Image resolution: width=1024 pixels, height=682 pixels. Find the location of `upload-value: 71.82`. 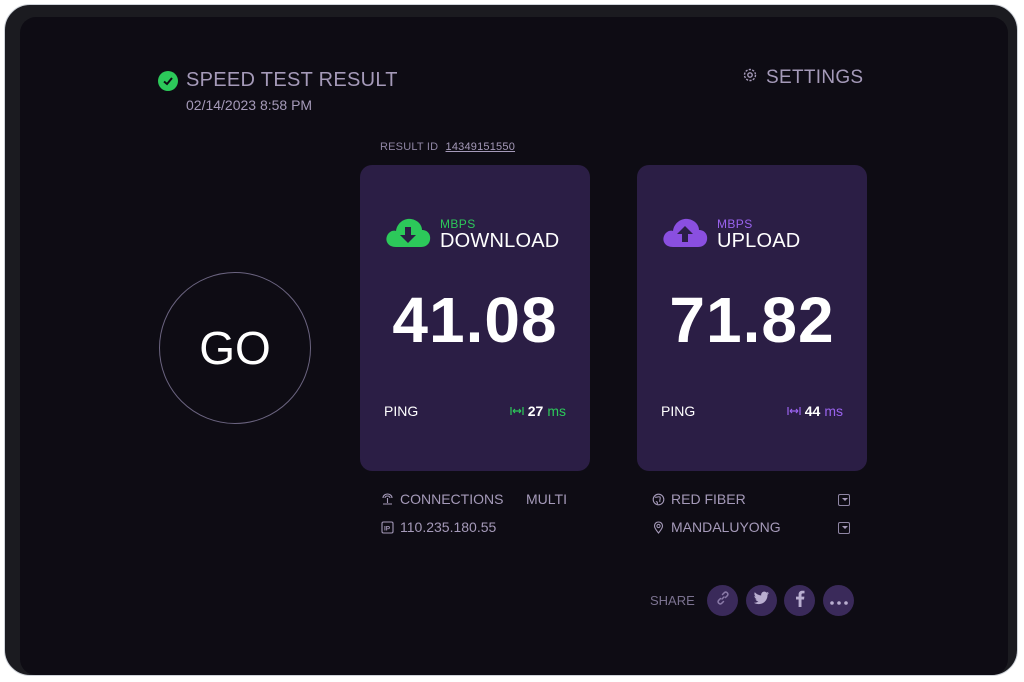

upload-value: 71.82 is located at coordinates (752, 320).